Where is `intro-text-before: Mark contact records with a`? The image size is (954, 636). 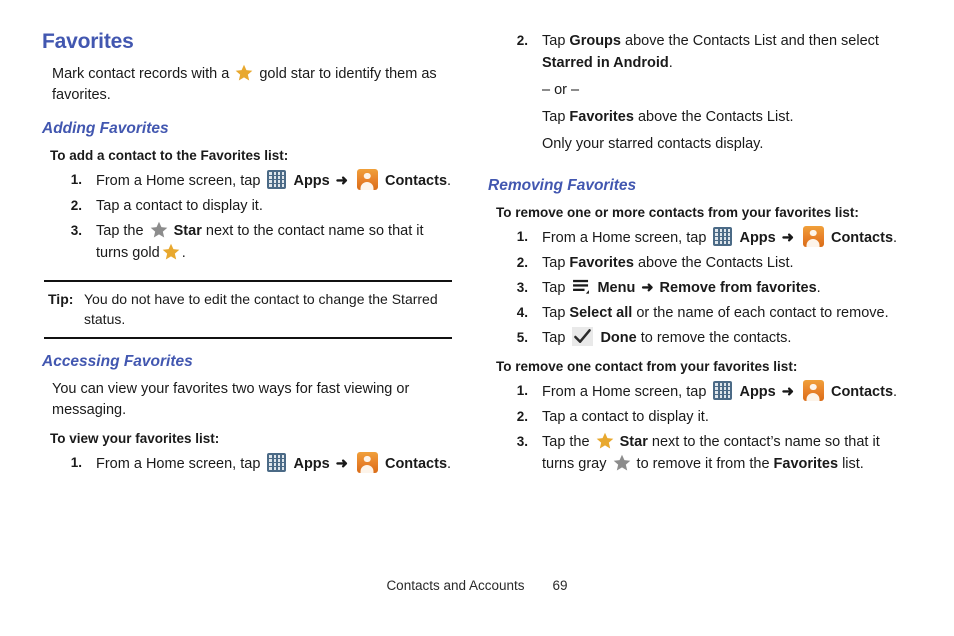 intro-text-before: Mark contact records with a is located at coordinates (141, 74).